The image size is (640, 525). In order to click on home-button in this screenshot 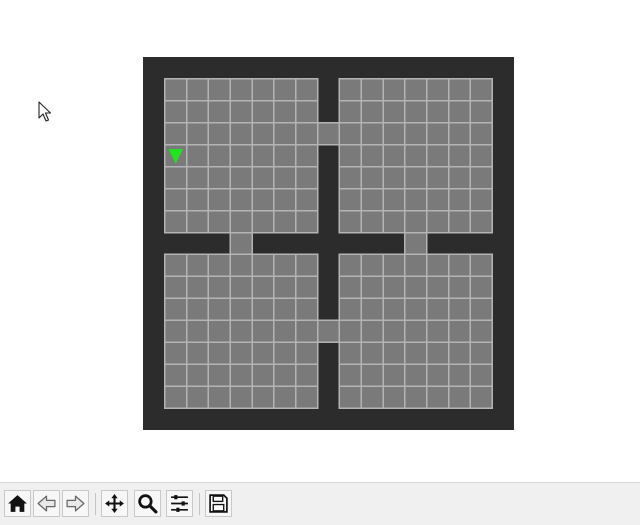, I will do `click(17, 503)`.